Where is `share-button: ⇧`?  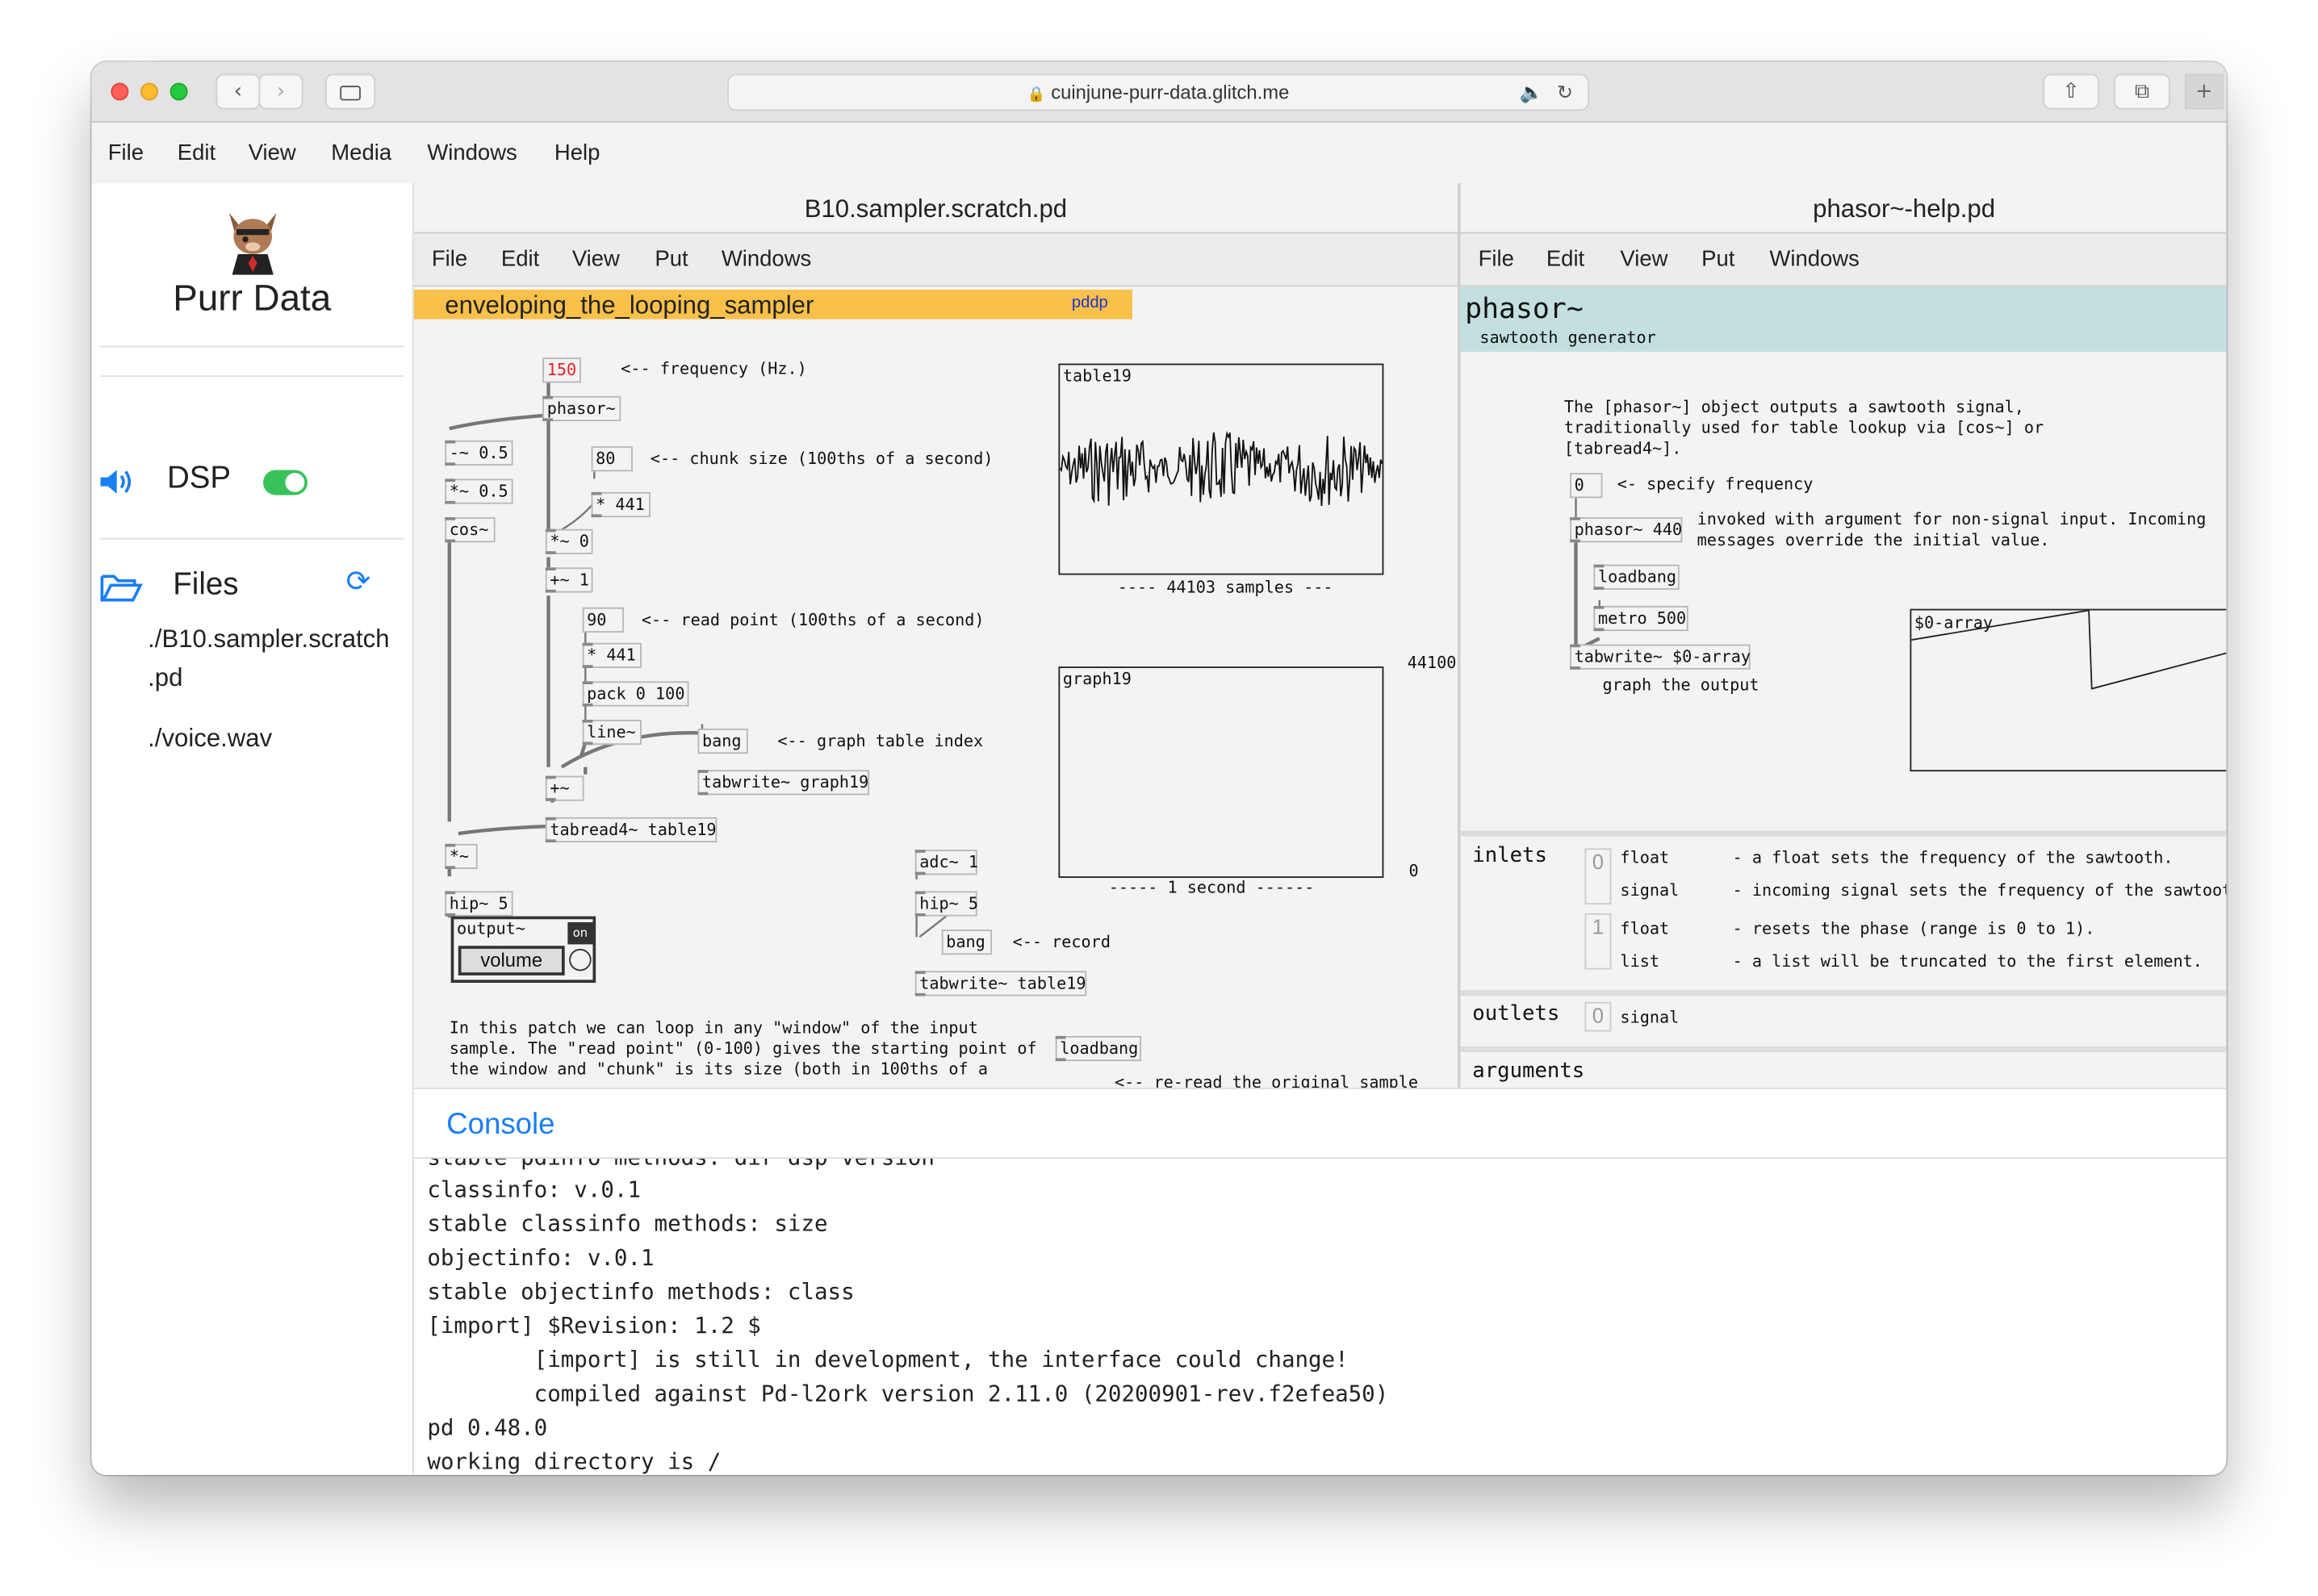 share-button: ⇧ is located at coordinates (2071, 91).